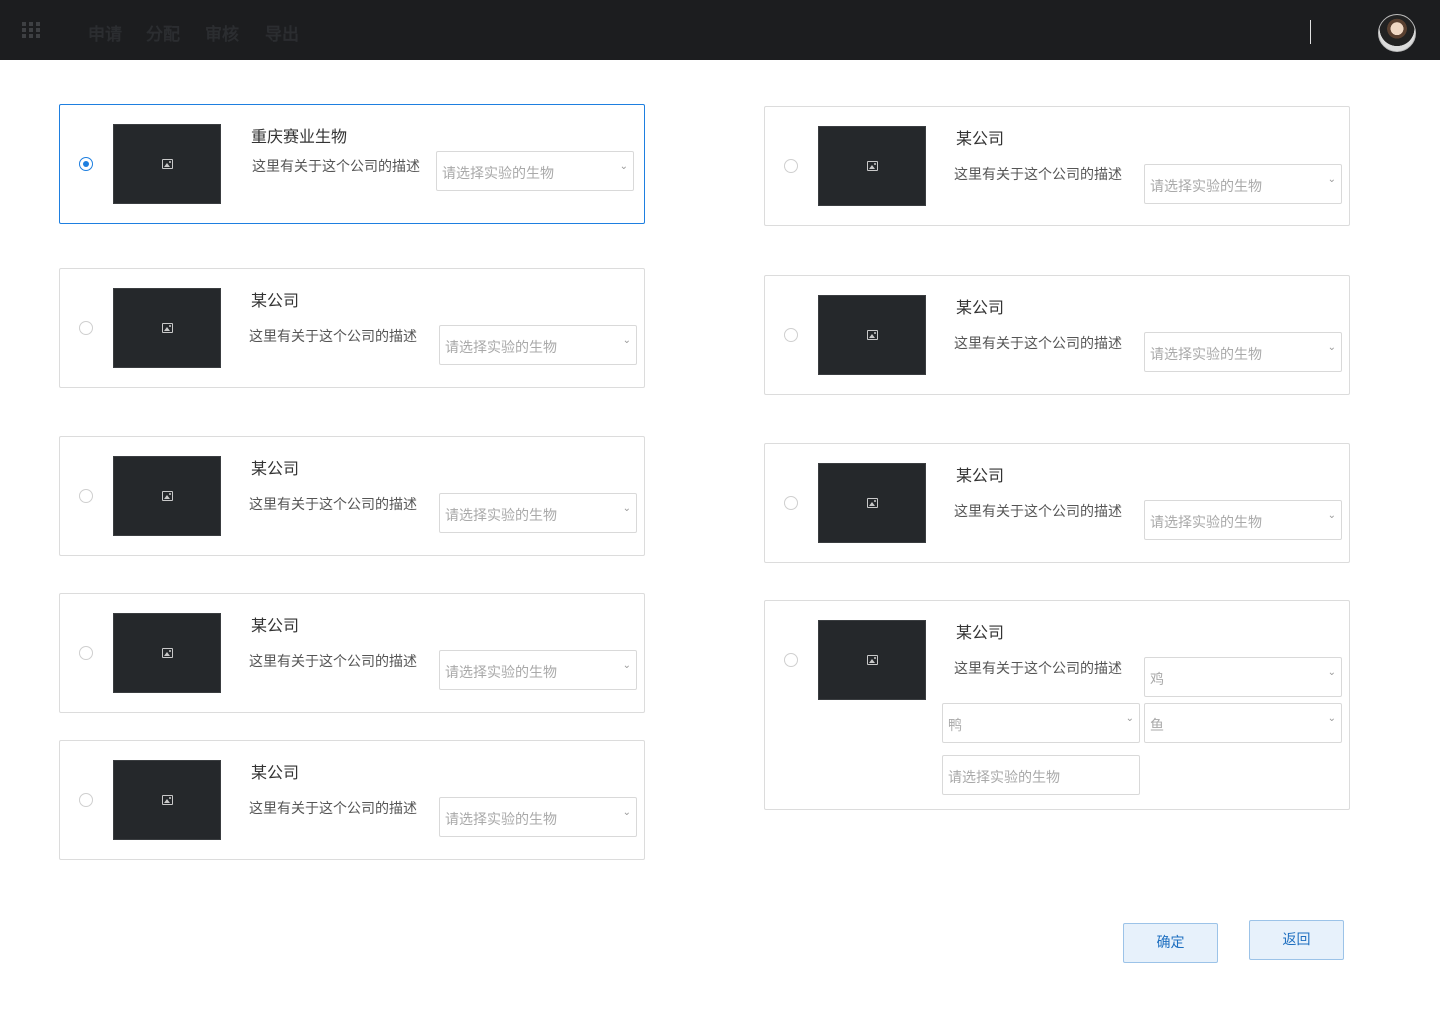 Image resolution: width=1440 pixels, height=1024 pixels. What do you see at coordinates (352, 800) in the screenshot?
I see `company-card-4: 某公司 这里有关于这个公司的描述 请选择实验的生物 ⌄` at bounding box center [352, 800].